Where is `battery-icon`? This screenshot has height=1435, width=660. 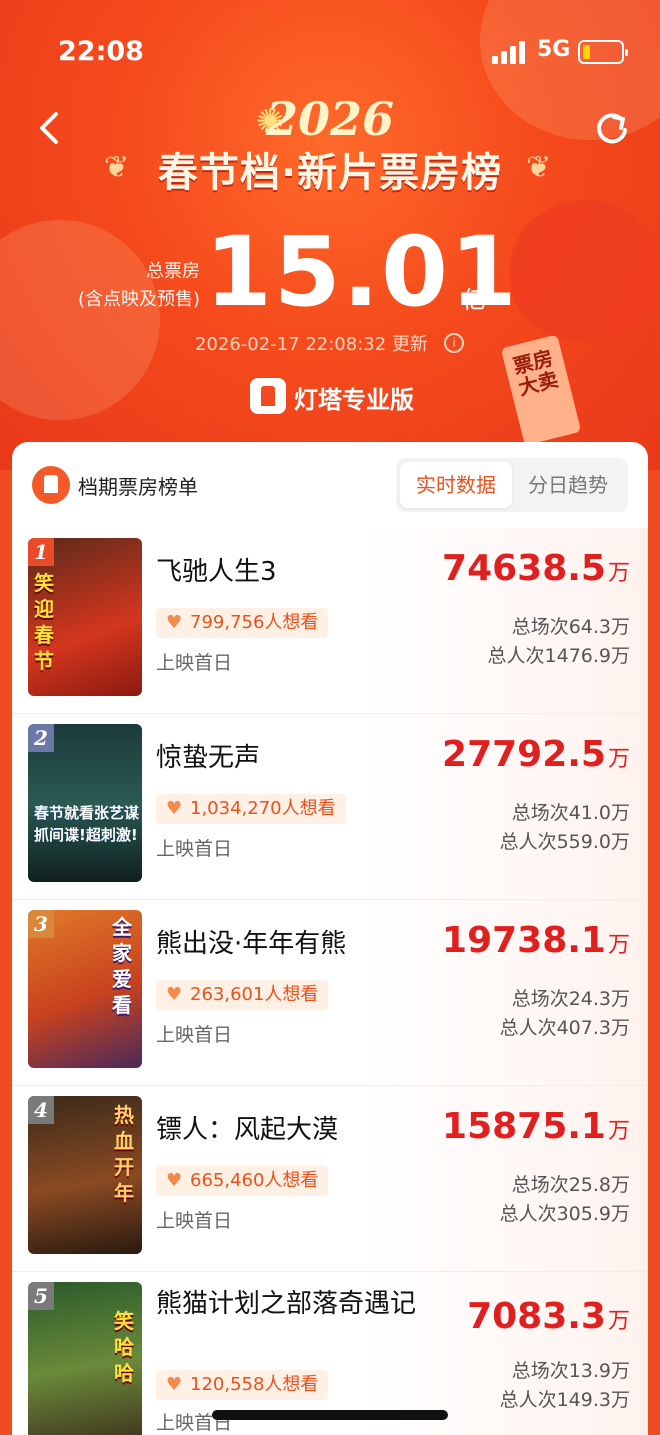
battery-icon is located at coordinates (603, 52).